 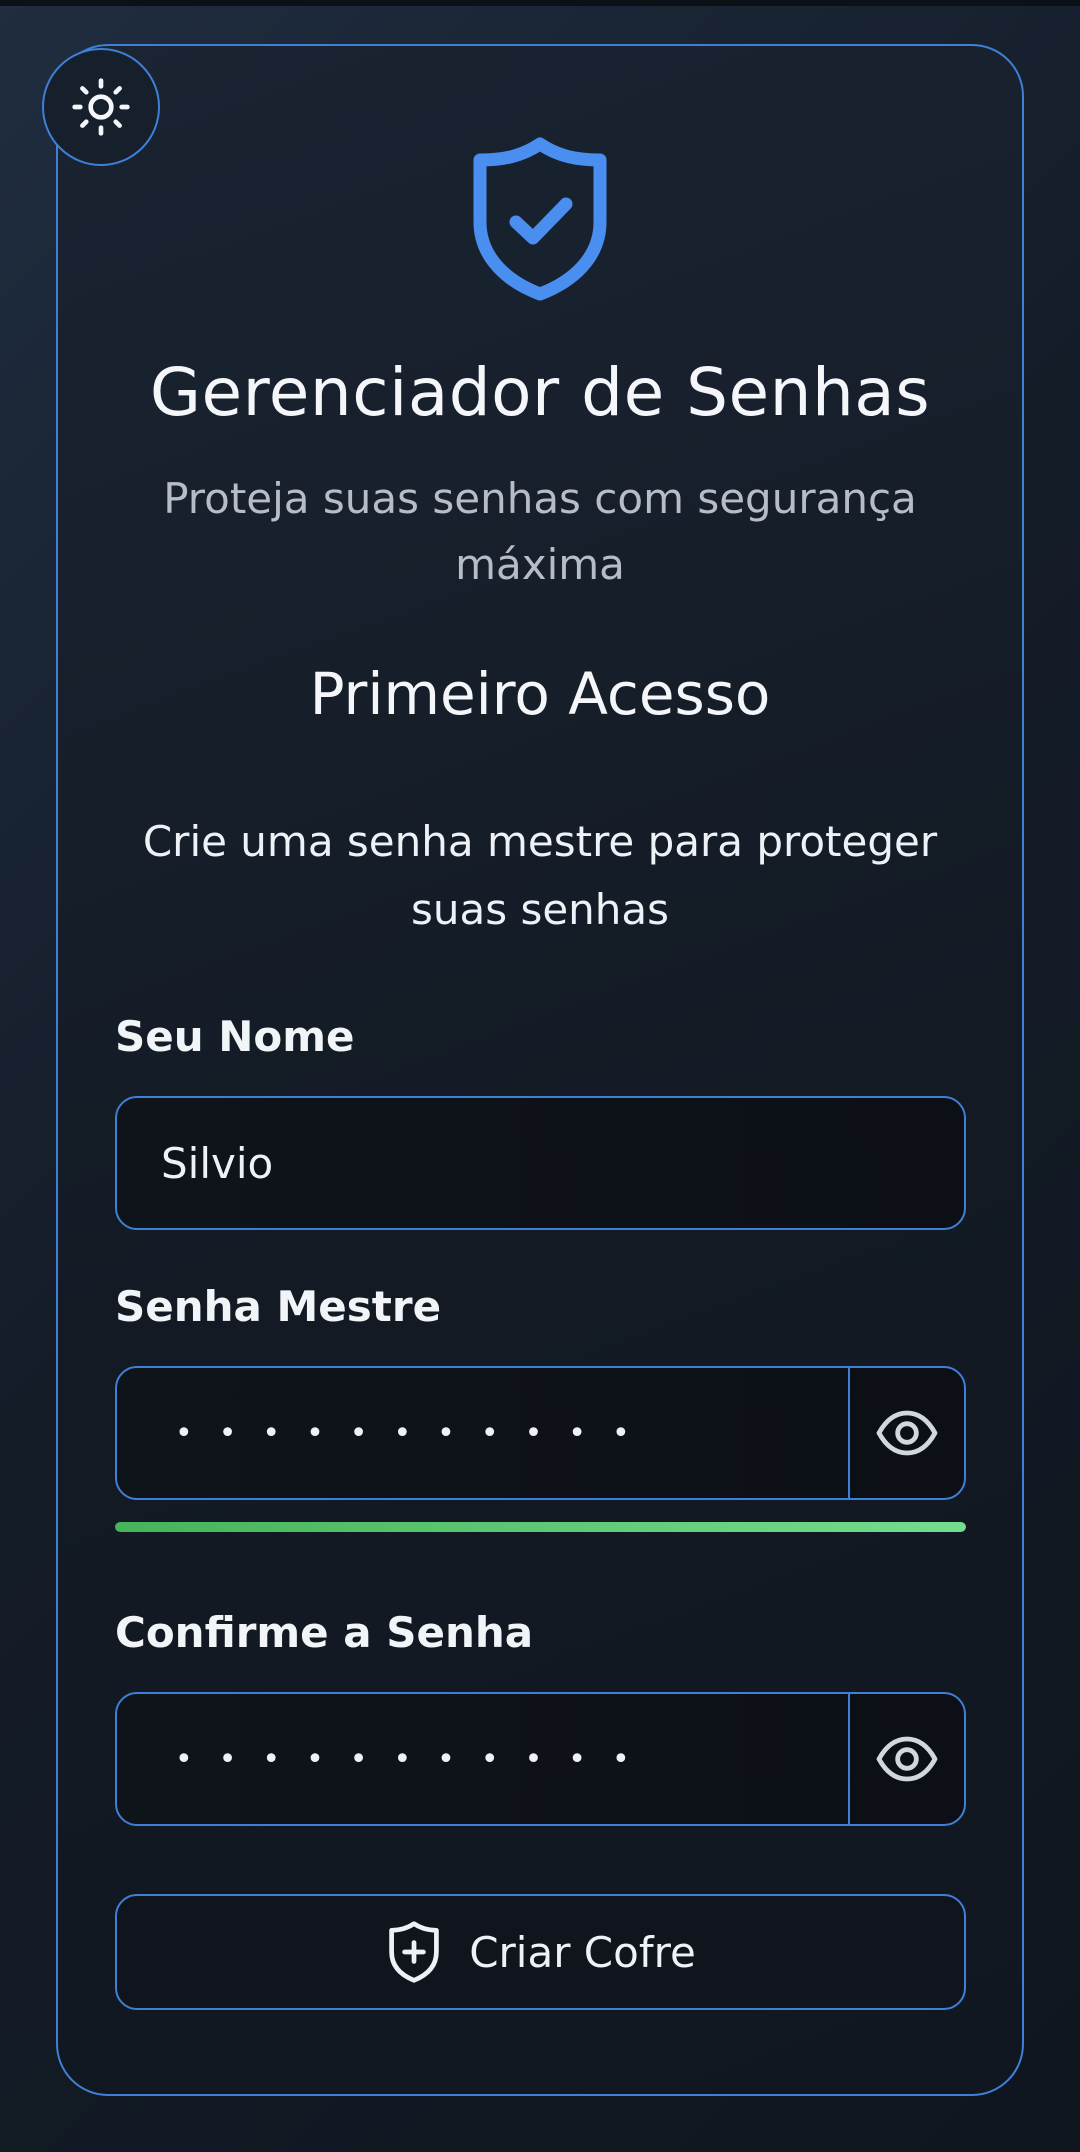 I want to click on password-strength-bar, so click(x=540, y=1527).